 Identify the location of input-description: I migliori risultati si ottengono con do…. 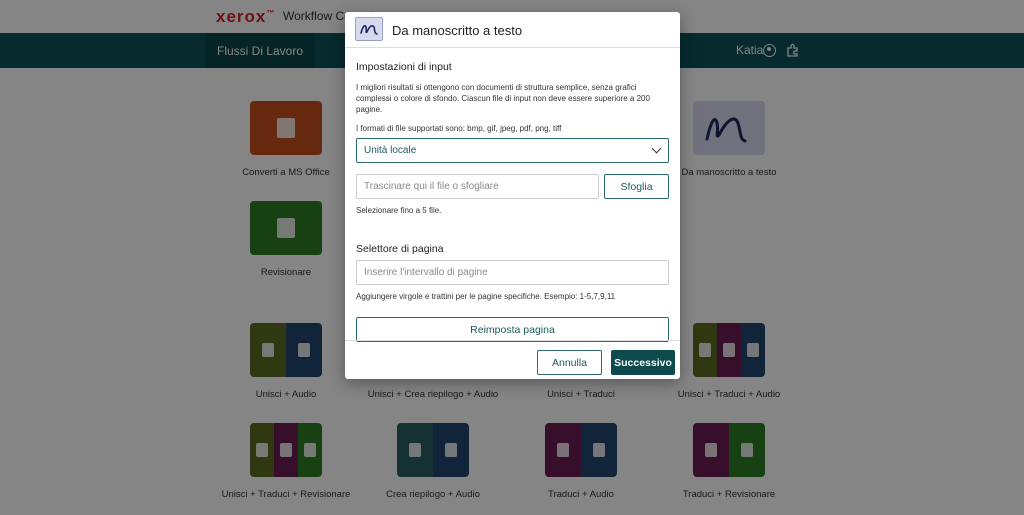
(503, 98).